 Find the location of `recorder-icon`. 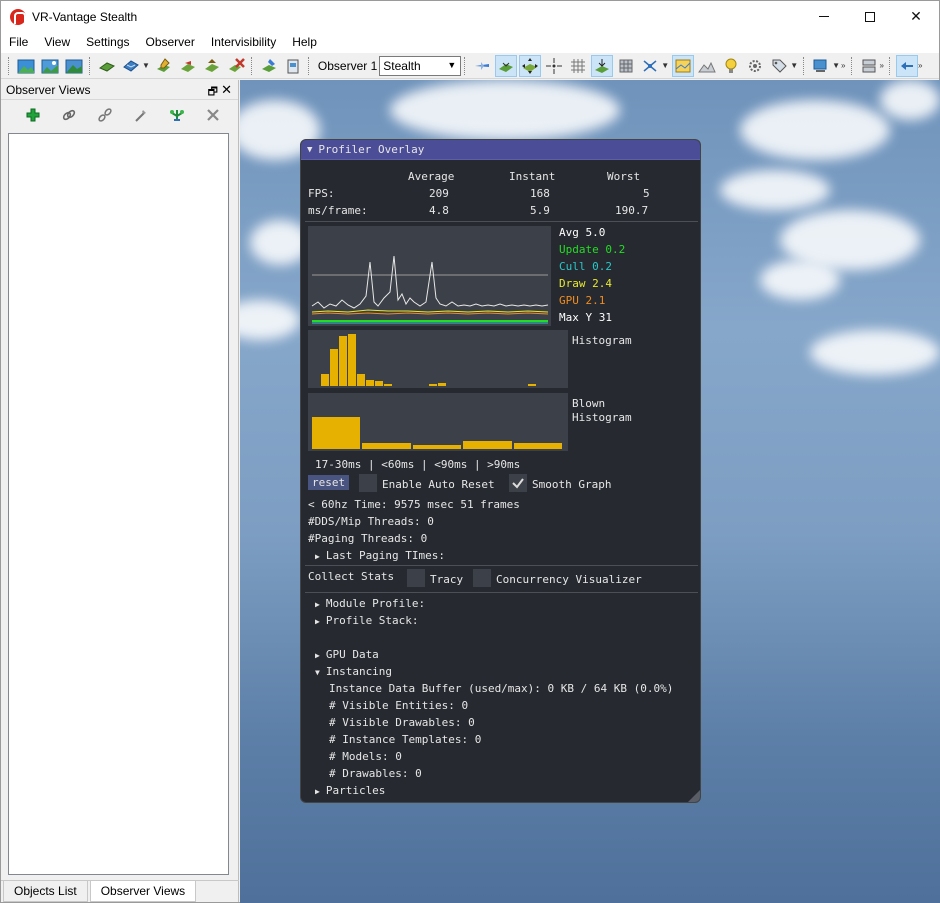

recorder-icon is located at coordinates (293, 66).